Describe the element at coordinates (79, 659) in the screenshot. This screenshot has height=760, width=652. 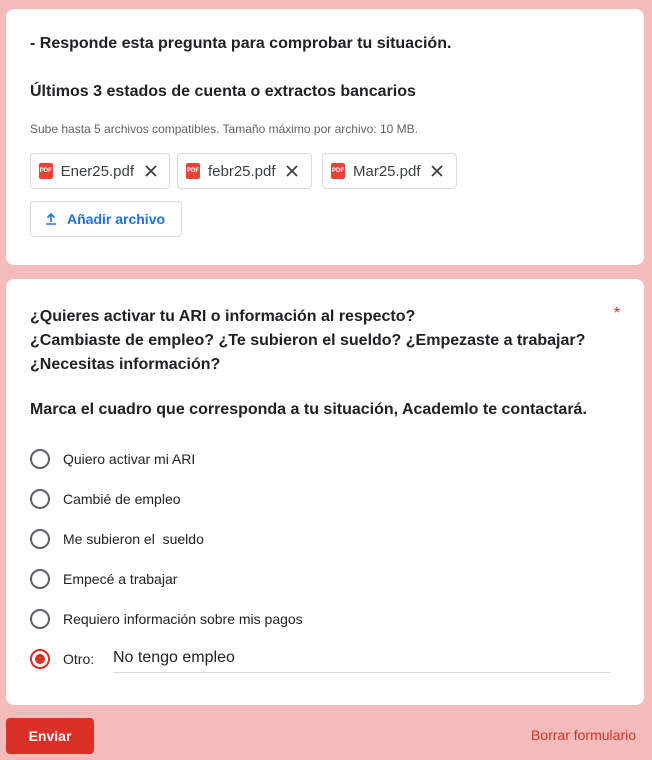
I see `option-label: Otro:` at that location.